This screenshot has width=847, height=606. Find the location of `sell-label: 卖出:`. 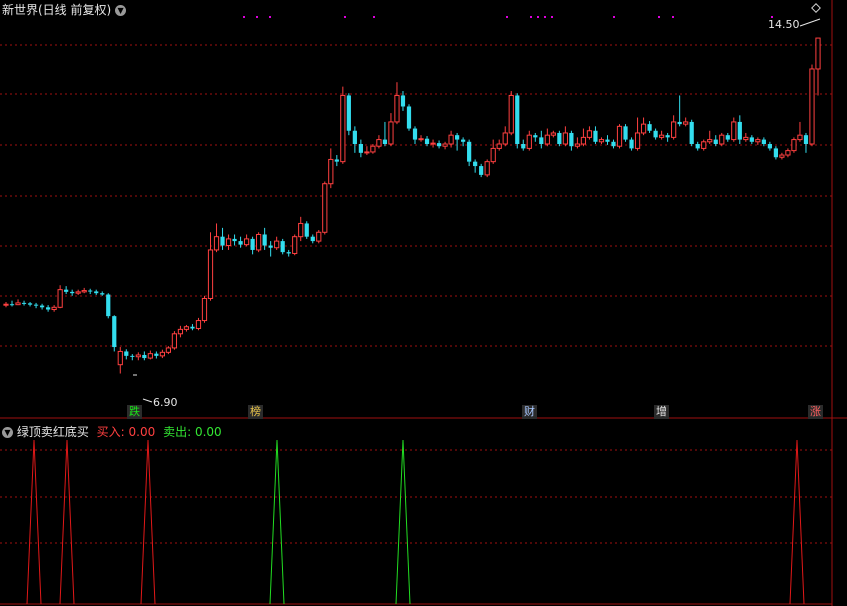

sell-label: 卖出: is located at coordinates (179, 432).